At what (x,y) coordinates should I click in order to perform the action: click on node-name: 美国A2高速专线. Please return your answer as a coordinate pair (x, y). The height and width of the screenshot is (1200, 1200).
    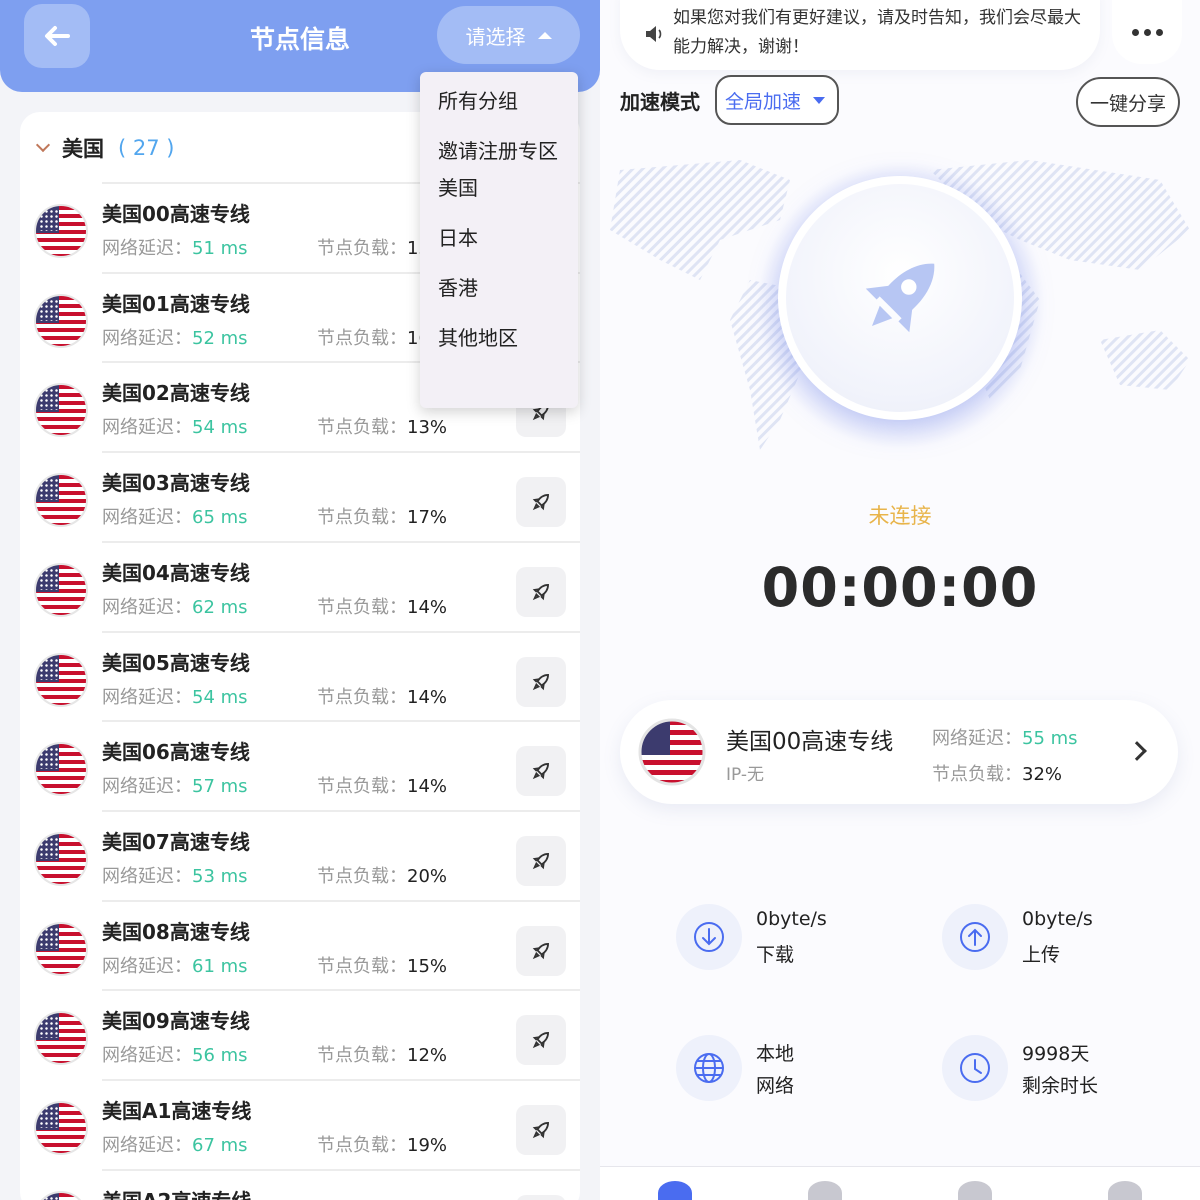
    Looking at the image, I should click on (176, 1192).